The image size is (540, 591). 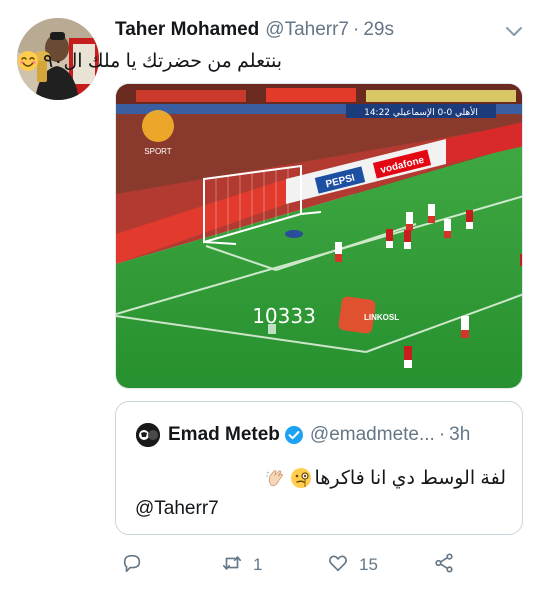 I want to click on retweet-button: 1, so click(x=241, y=565).